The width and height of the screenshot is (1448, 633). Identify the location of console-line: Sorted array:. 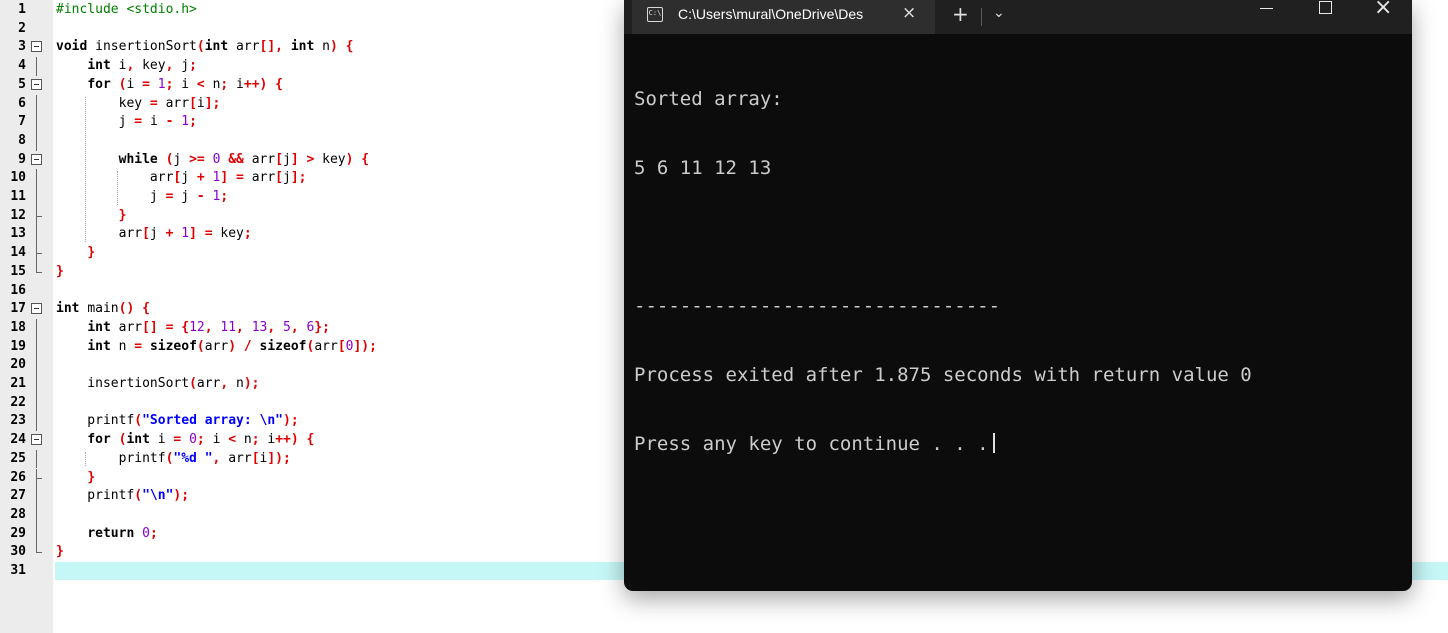
(708, 99).